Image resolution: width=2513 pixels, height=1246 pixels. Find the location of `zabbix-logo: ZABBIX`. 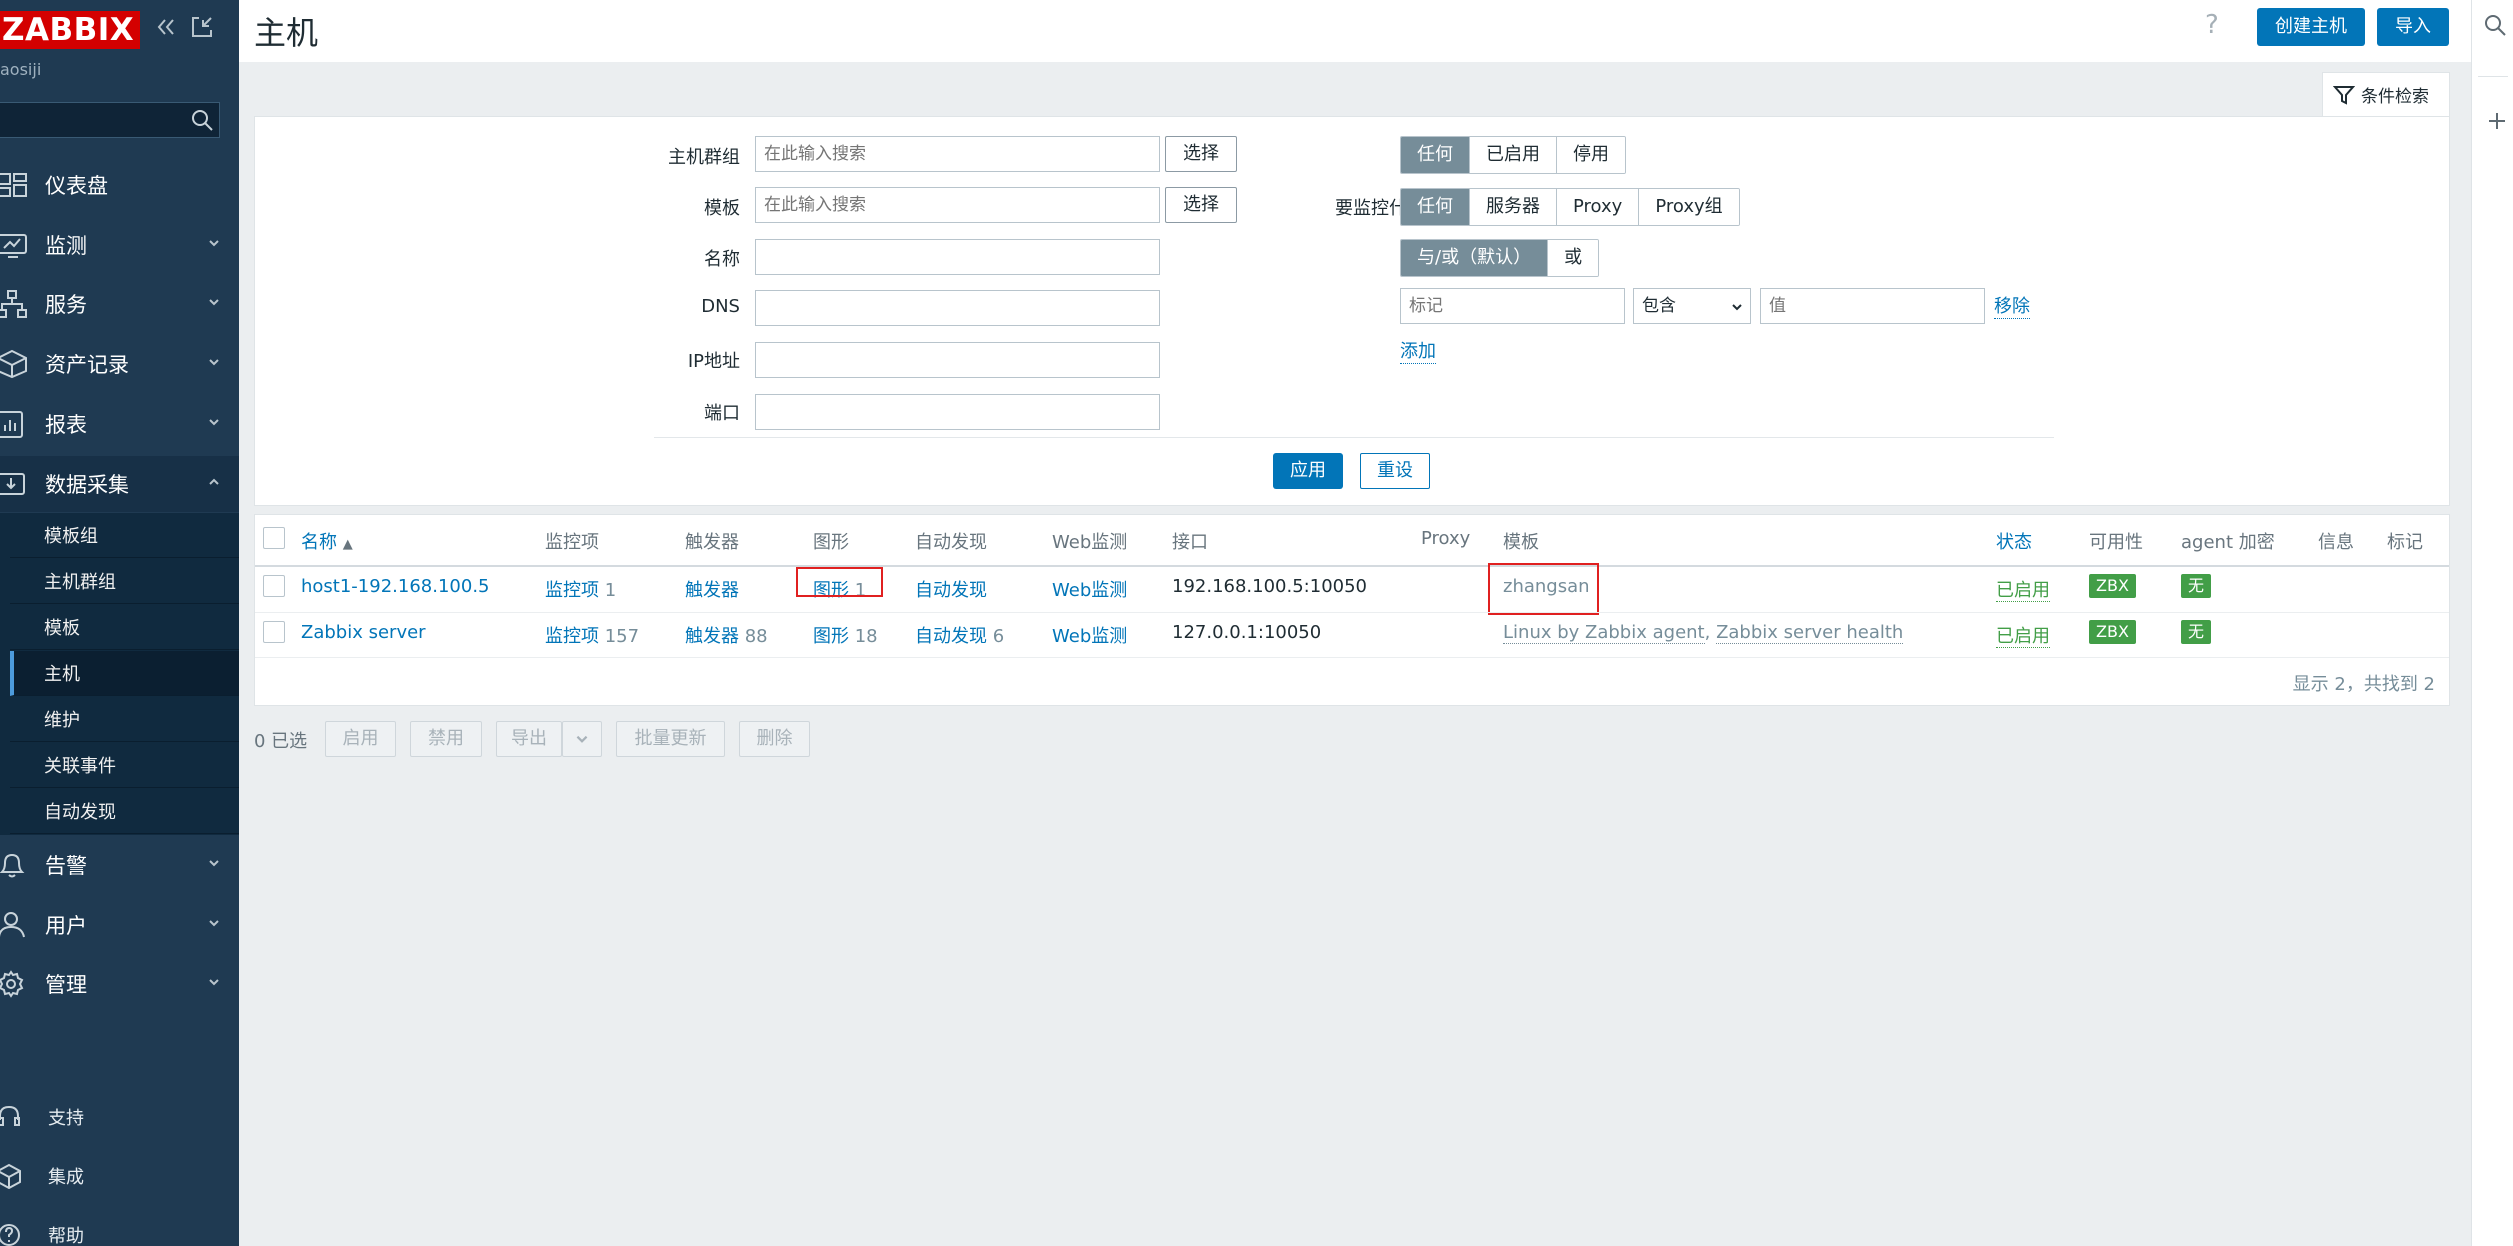

zabbix-logo: ZABBIX is located at coordinates (70, 30).